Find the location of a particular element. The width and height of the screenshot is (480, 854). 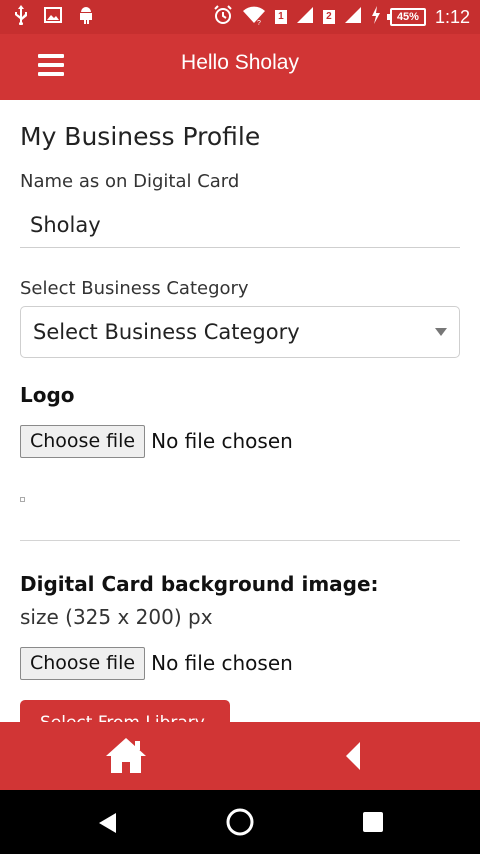

home-icon is located at coordinates (126, 756).